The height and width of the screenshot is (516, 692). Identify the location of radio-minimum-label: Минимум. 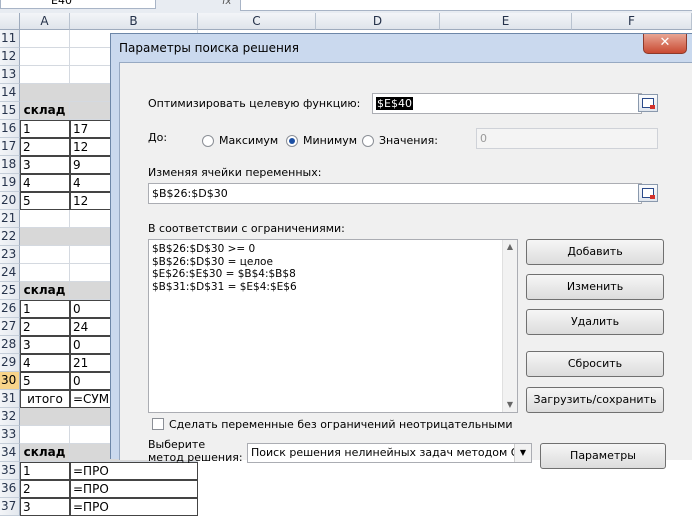
(330, 140).